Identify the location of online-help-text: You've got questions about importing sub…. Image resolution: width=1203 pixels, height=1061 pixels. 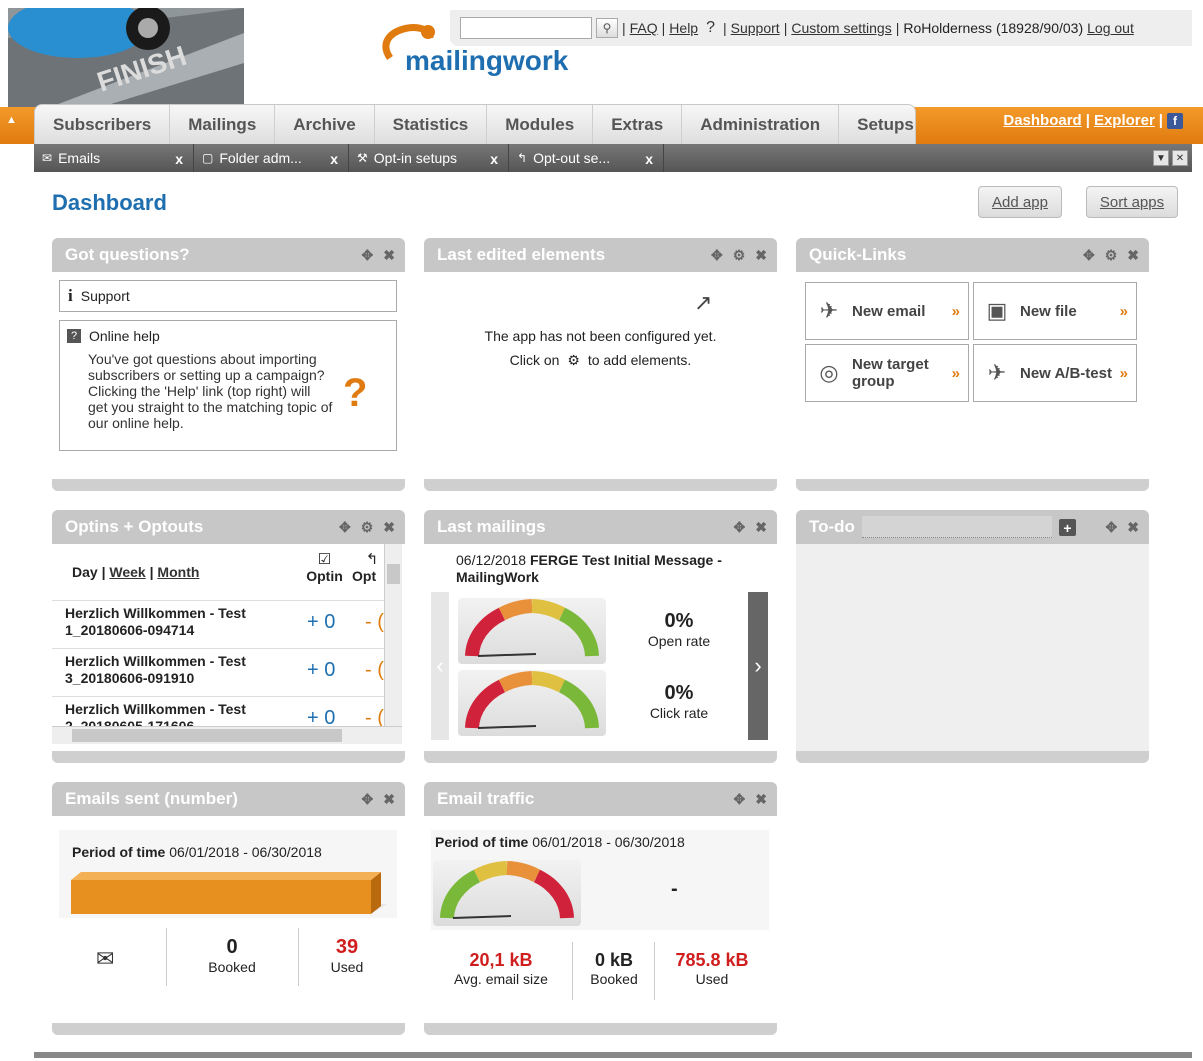
(210, 391).